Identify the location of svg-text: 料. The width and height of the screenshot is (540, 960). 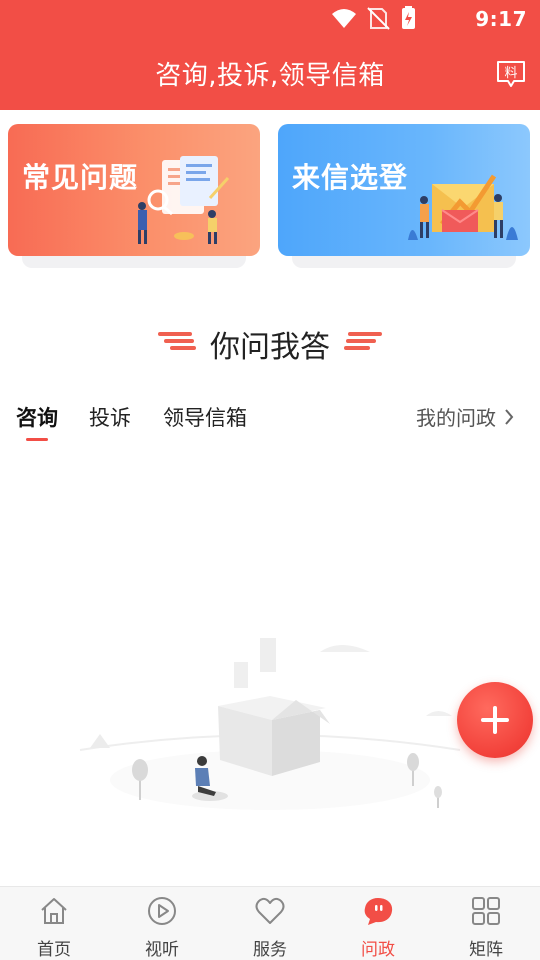
(510, 73).